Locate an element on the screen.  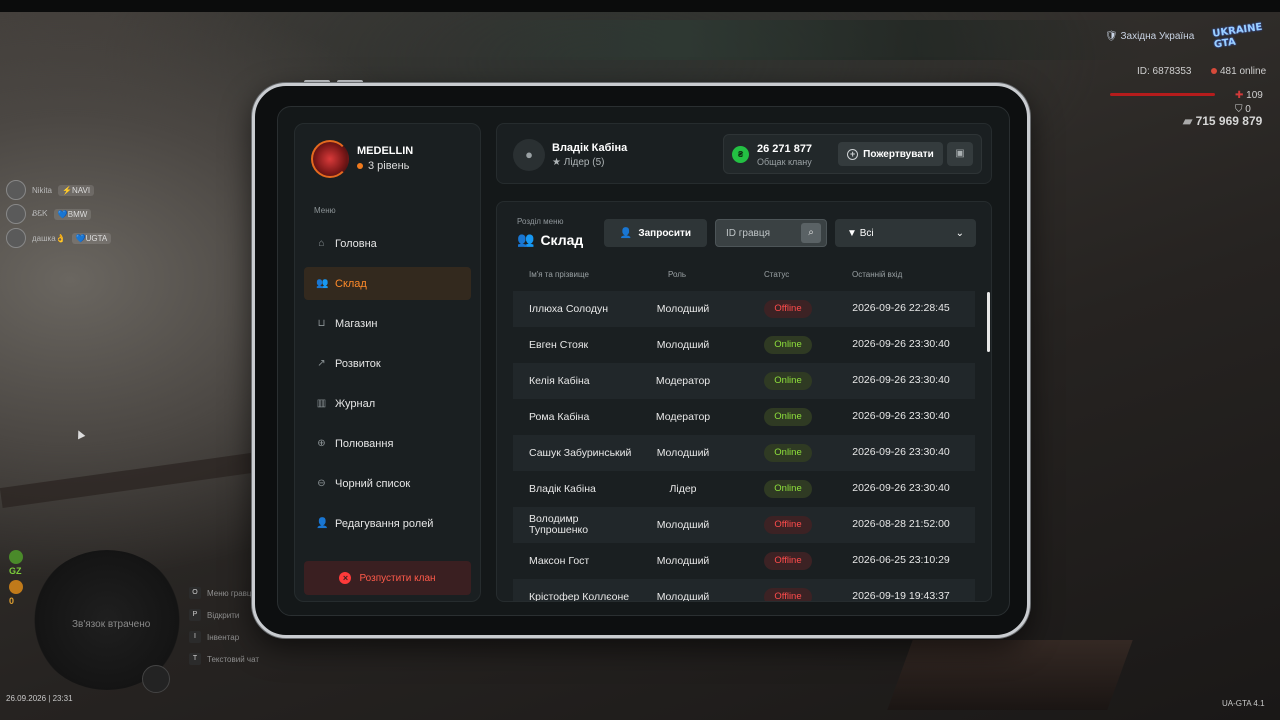
user-edit-icon: 👤 is located at coordinates (322, 523).